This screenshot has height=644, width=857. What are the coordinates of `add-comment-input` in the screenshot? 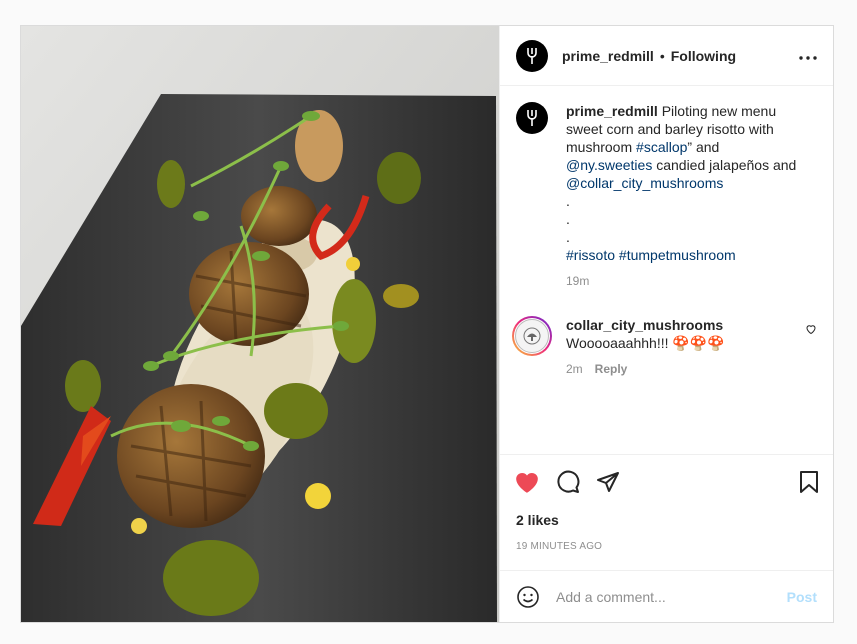 It's located at (670, 596).